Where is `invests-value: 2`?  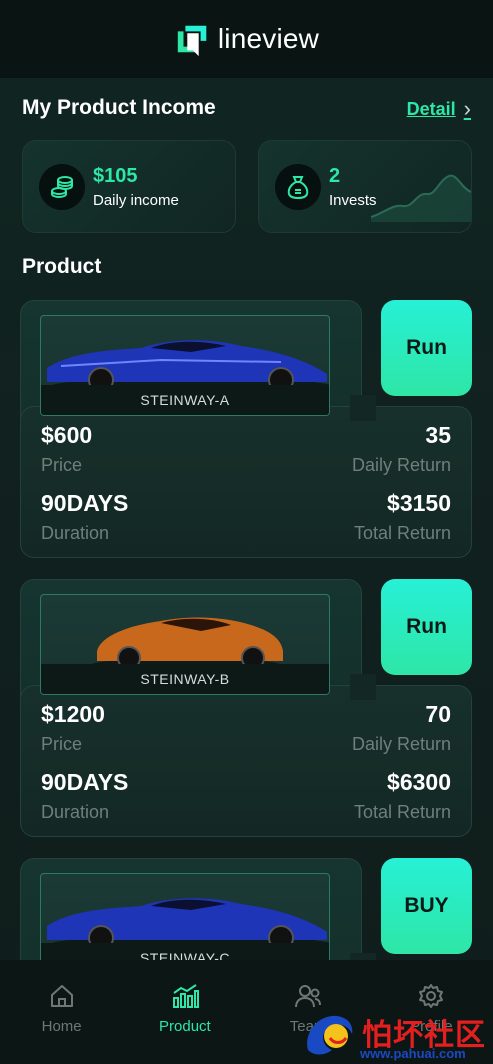
invests-value: 2 is located at coordinates (335, 175).